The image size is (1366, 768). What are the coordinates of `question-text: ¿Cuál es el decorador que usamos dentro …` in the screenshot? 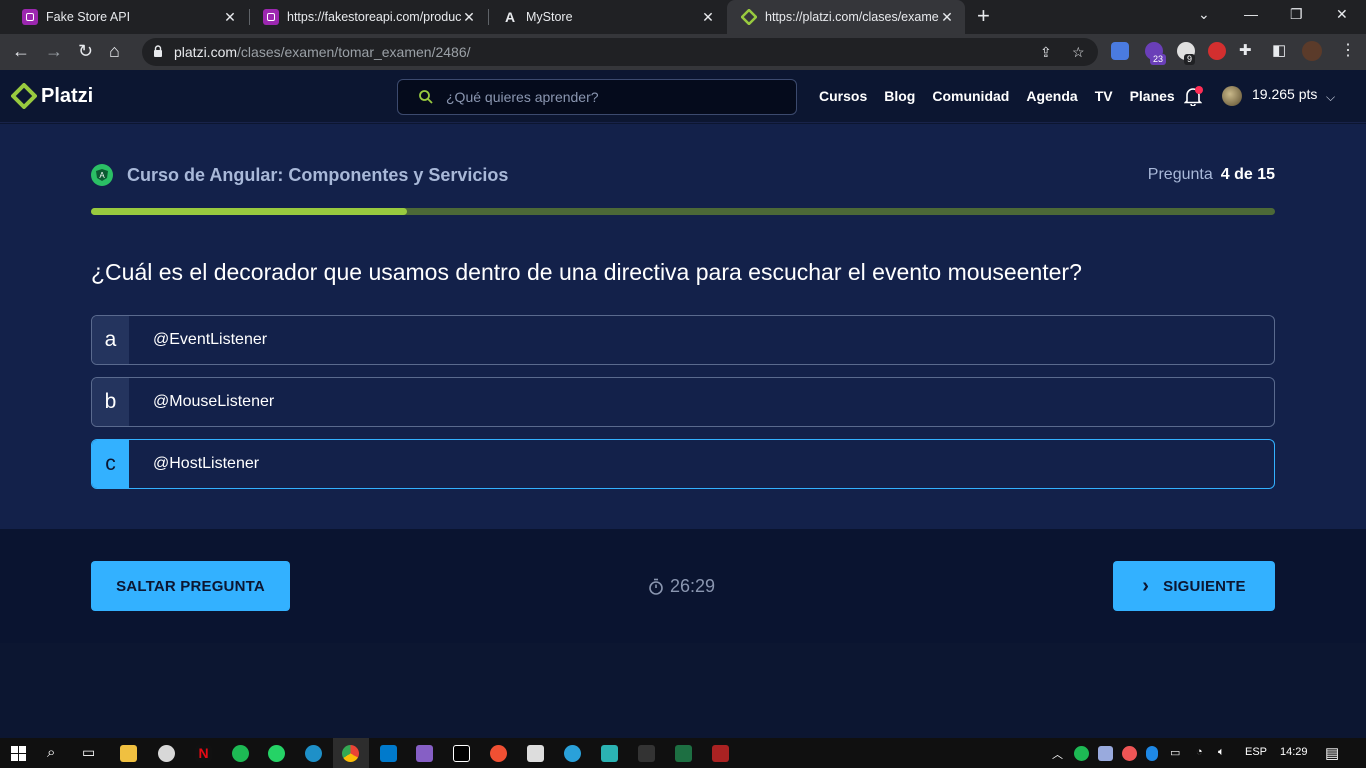 It's located at (586, 272).